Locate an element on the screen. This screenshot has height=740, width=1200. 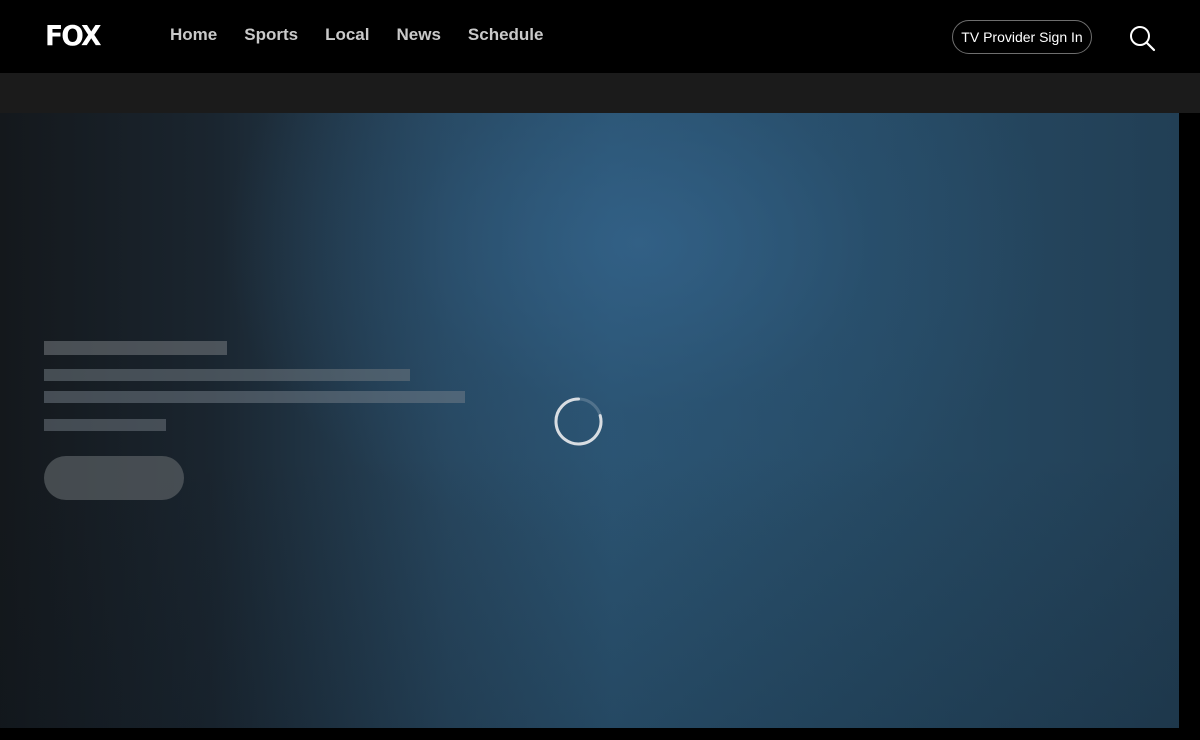
nav-item-news: News is located at coordinates (418, 35).